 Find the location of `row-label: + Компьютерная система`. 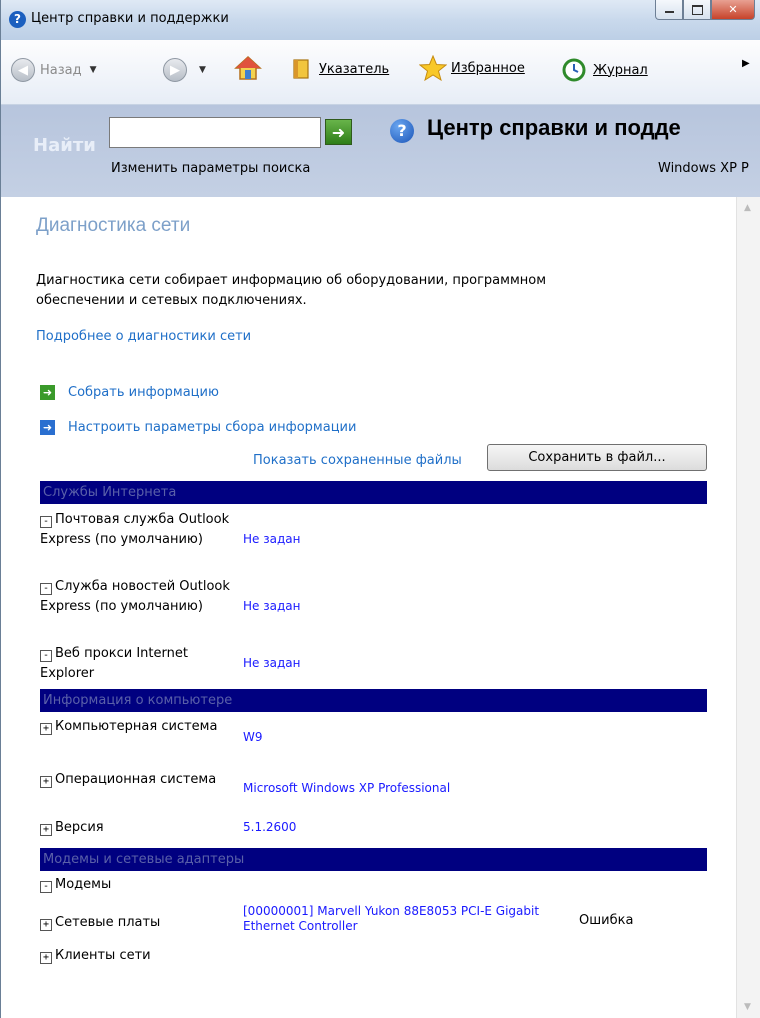

row-label: + Компьютерная система is located at coordinates (135, 727).